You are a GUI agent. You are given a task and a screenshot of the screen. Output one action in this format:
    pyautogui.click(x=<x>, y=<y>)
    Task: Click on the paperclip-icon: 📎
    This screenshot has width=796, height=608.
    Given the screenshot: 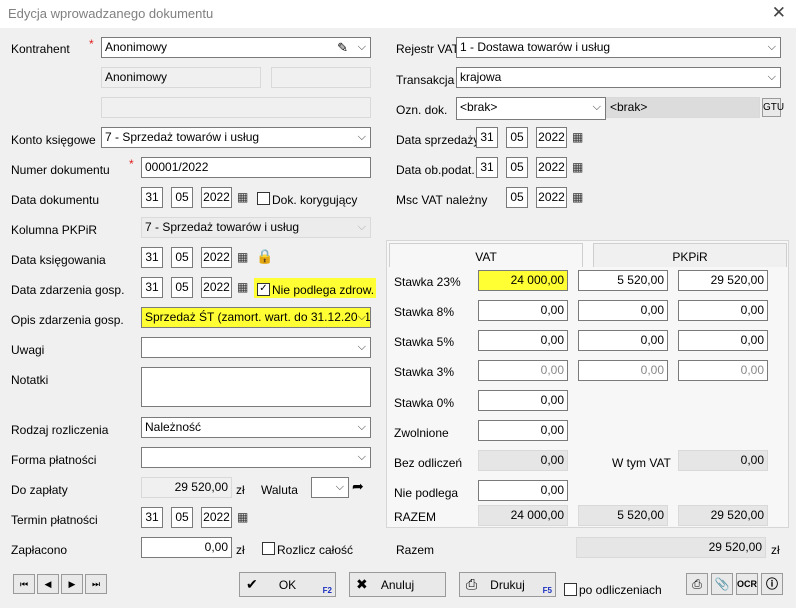 What is the action you would take?
    pyautogui.click(x=722, y=584)
    